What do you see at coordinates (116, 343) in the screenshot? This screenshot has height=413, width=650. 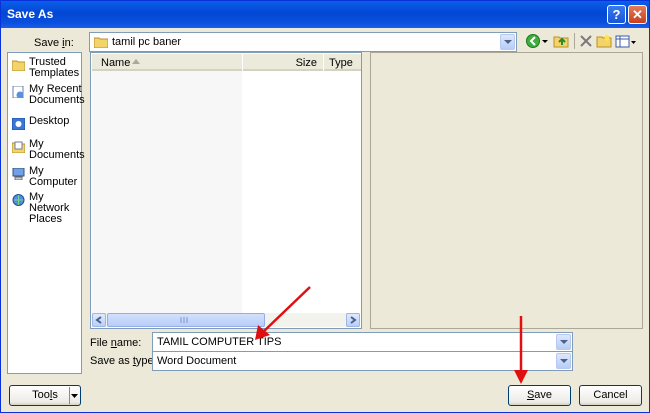 I see `file-name-label: File name:` at bounding box center [116, 343].